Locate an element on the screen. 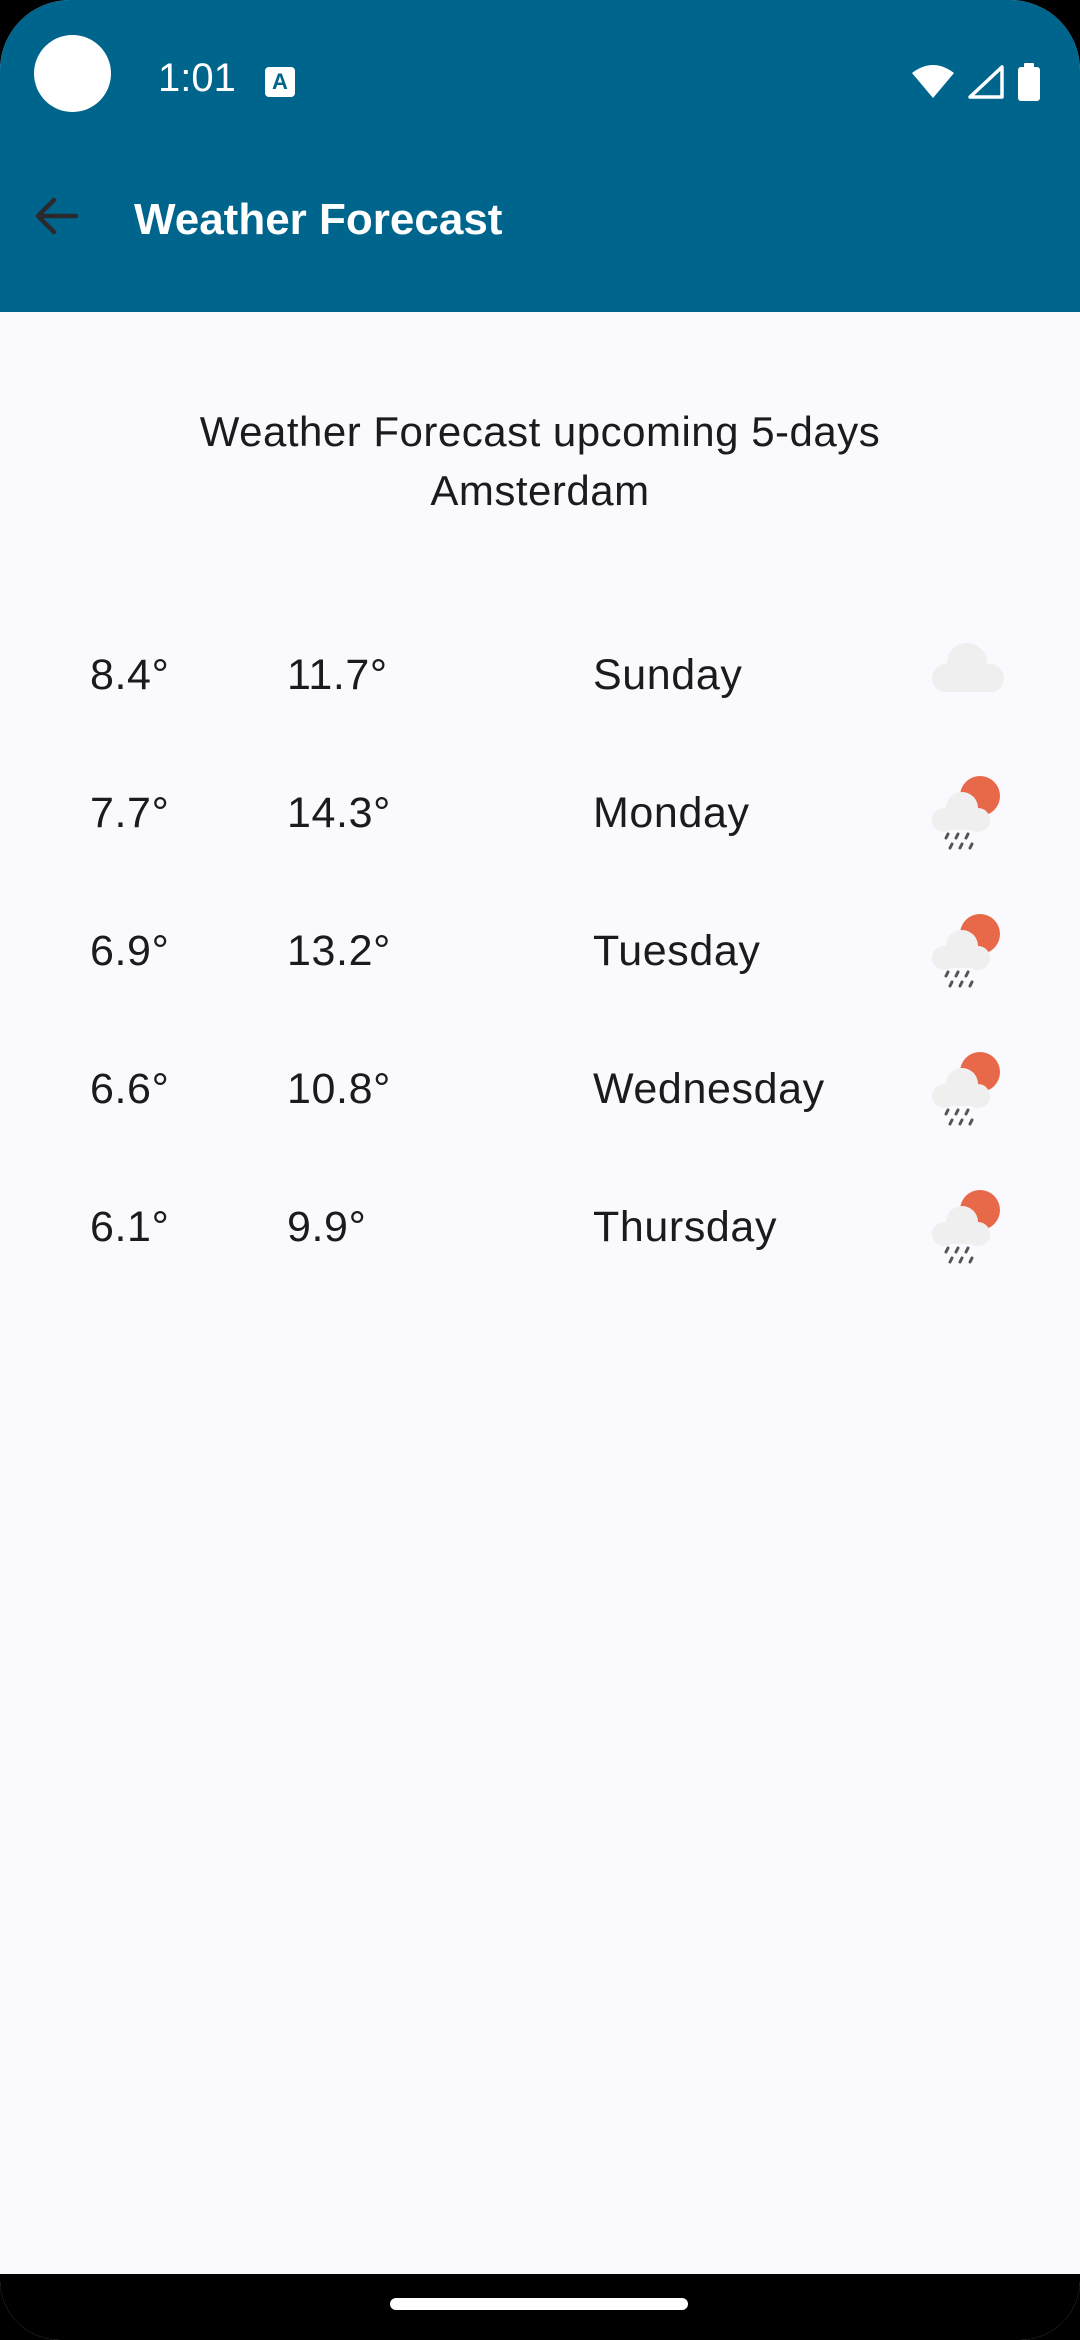 This screenshot has width=1080, height=2340. app-bar: Weather Forecast is located at coordinates (540, 226).